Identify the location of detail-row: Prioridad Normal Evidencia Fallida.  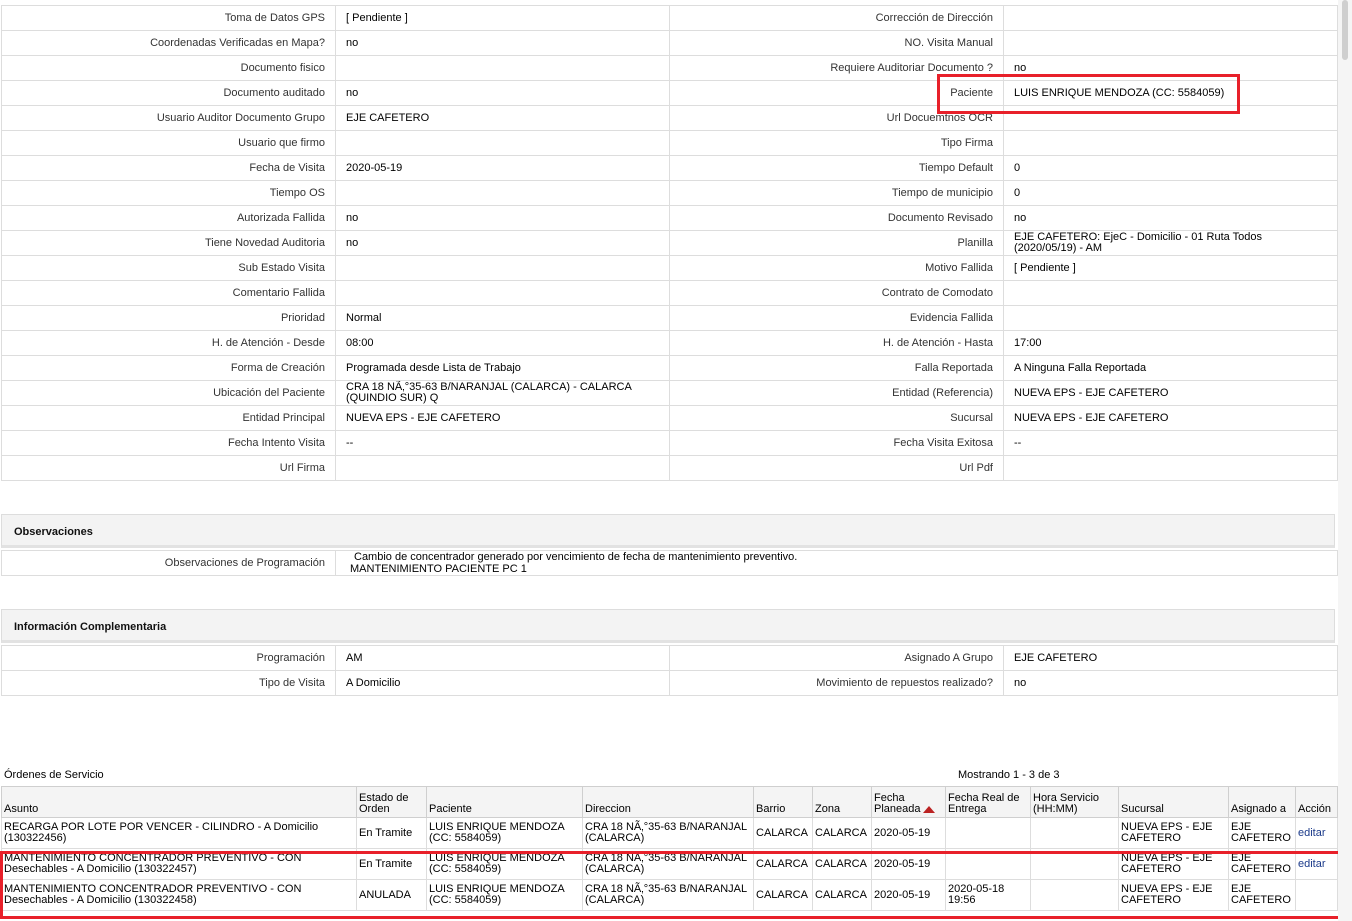
(669, 318).